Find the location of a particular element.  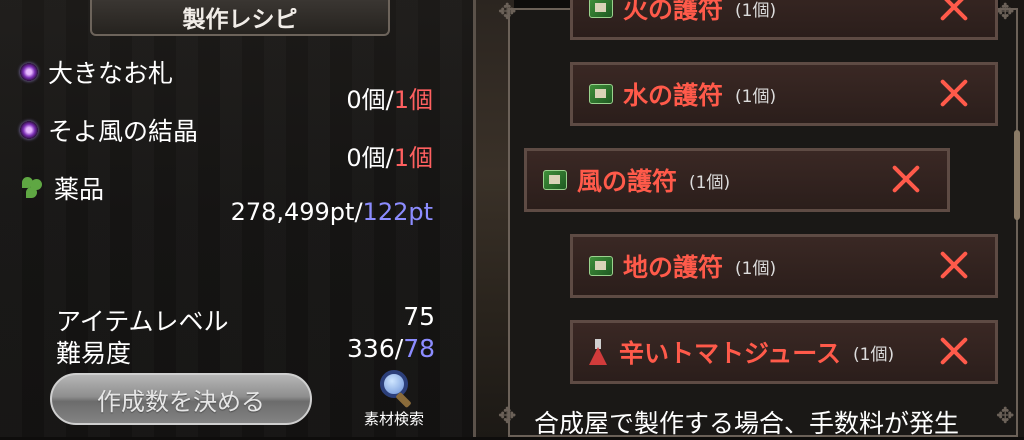

difficulty-label: 難易度 is located at coordinates (94, 353).